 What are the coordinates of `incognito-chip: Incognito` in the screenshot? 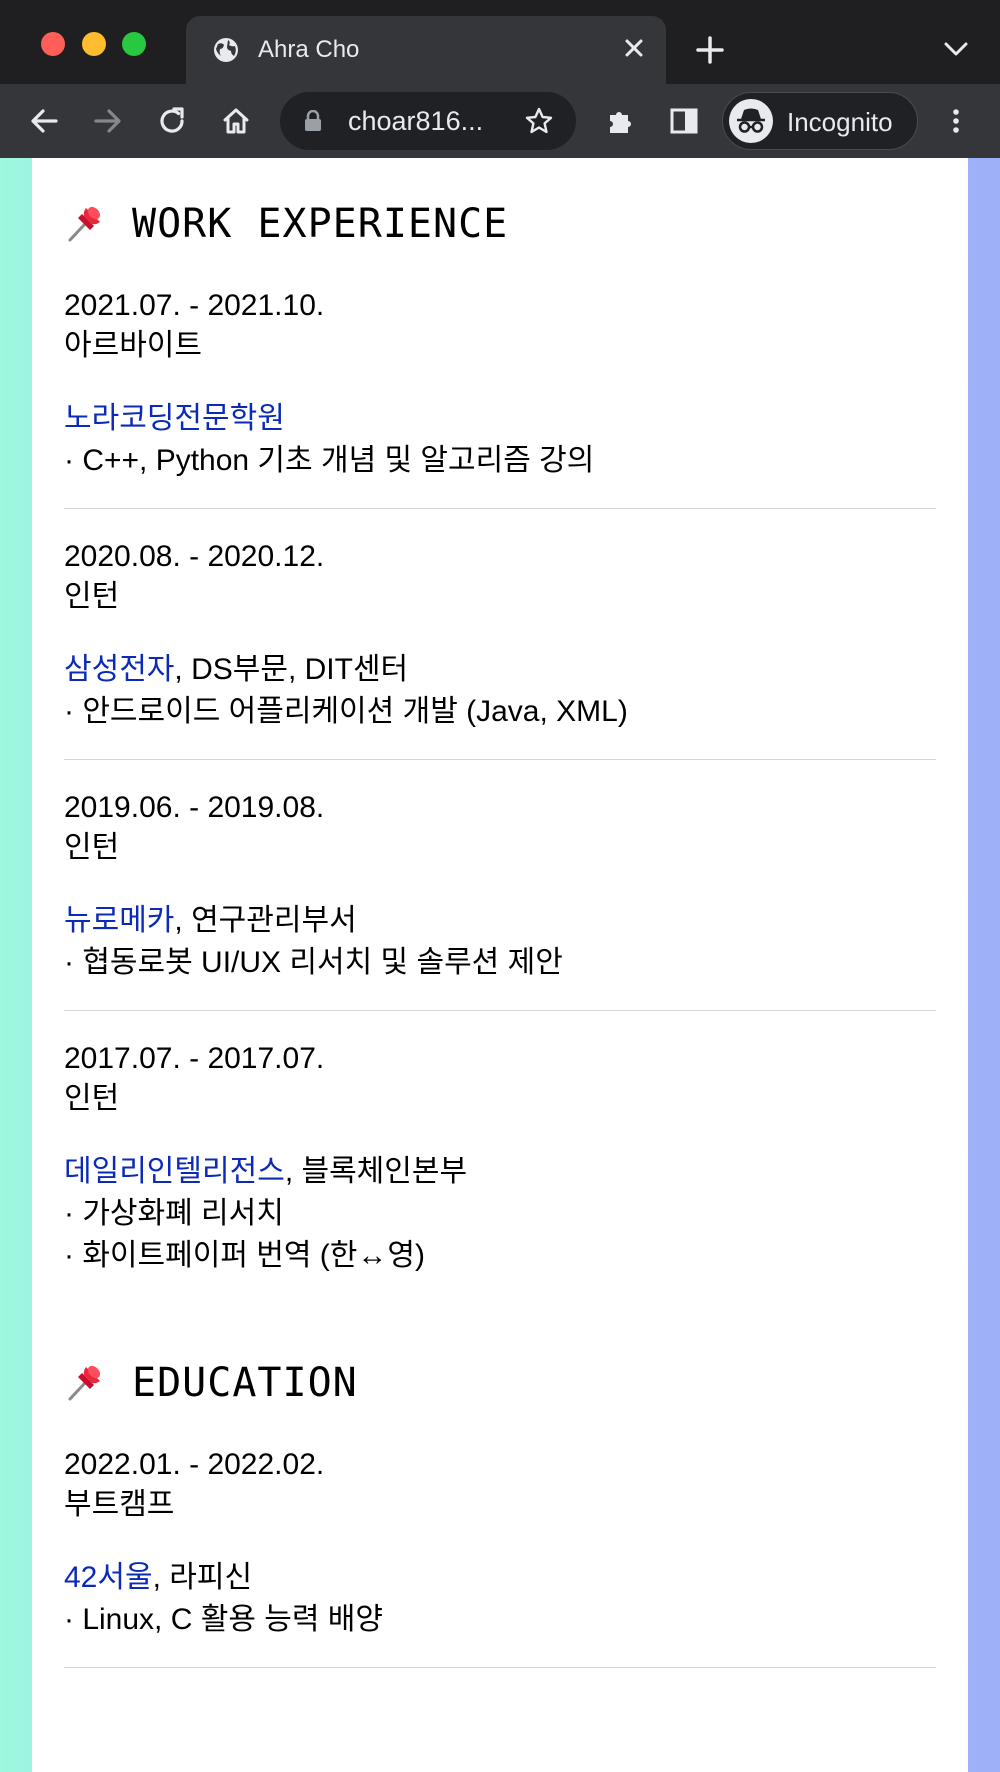 It's located at (820, 121).